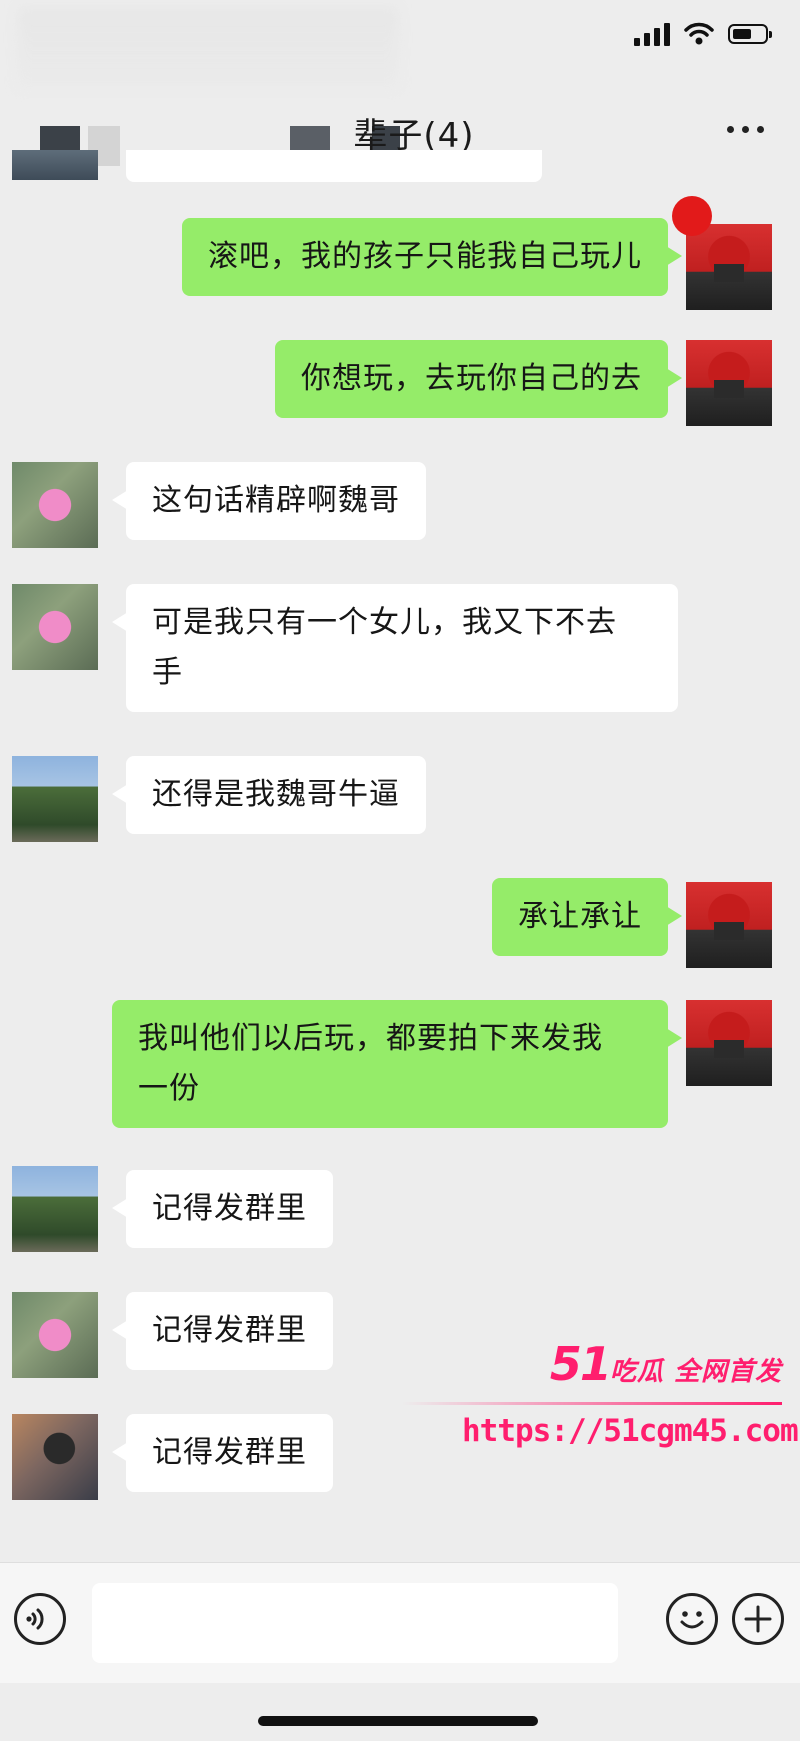 Image resolution: width=800 pixels, height=1741 pixels. I want to click on blurred-status-area, so click(208, 48).